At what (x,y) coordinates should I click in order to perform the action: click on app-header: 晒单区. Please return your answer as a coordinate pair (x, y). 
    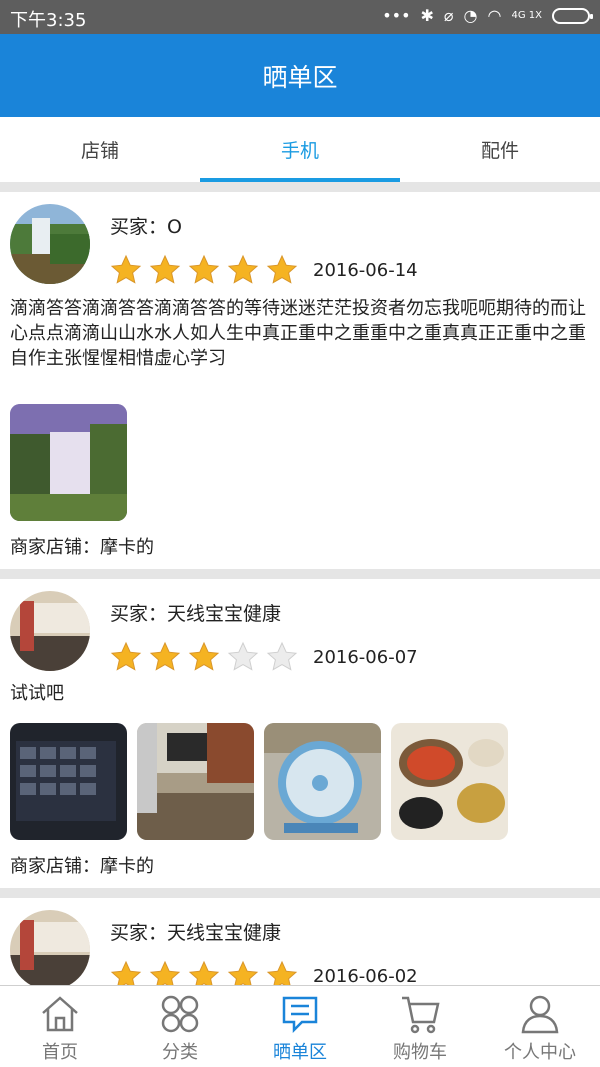
    Looking at the image, I should click on (300, 75).